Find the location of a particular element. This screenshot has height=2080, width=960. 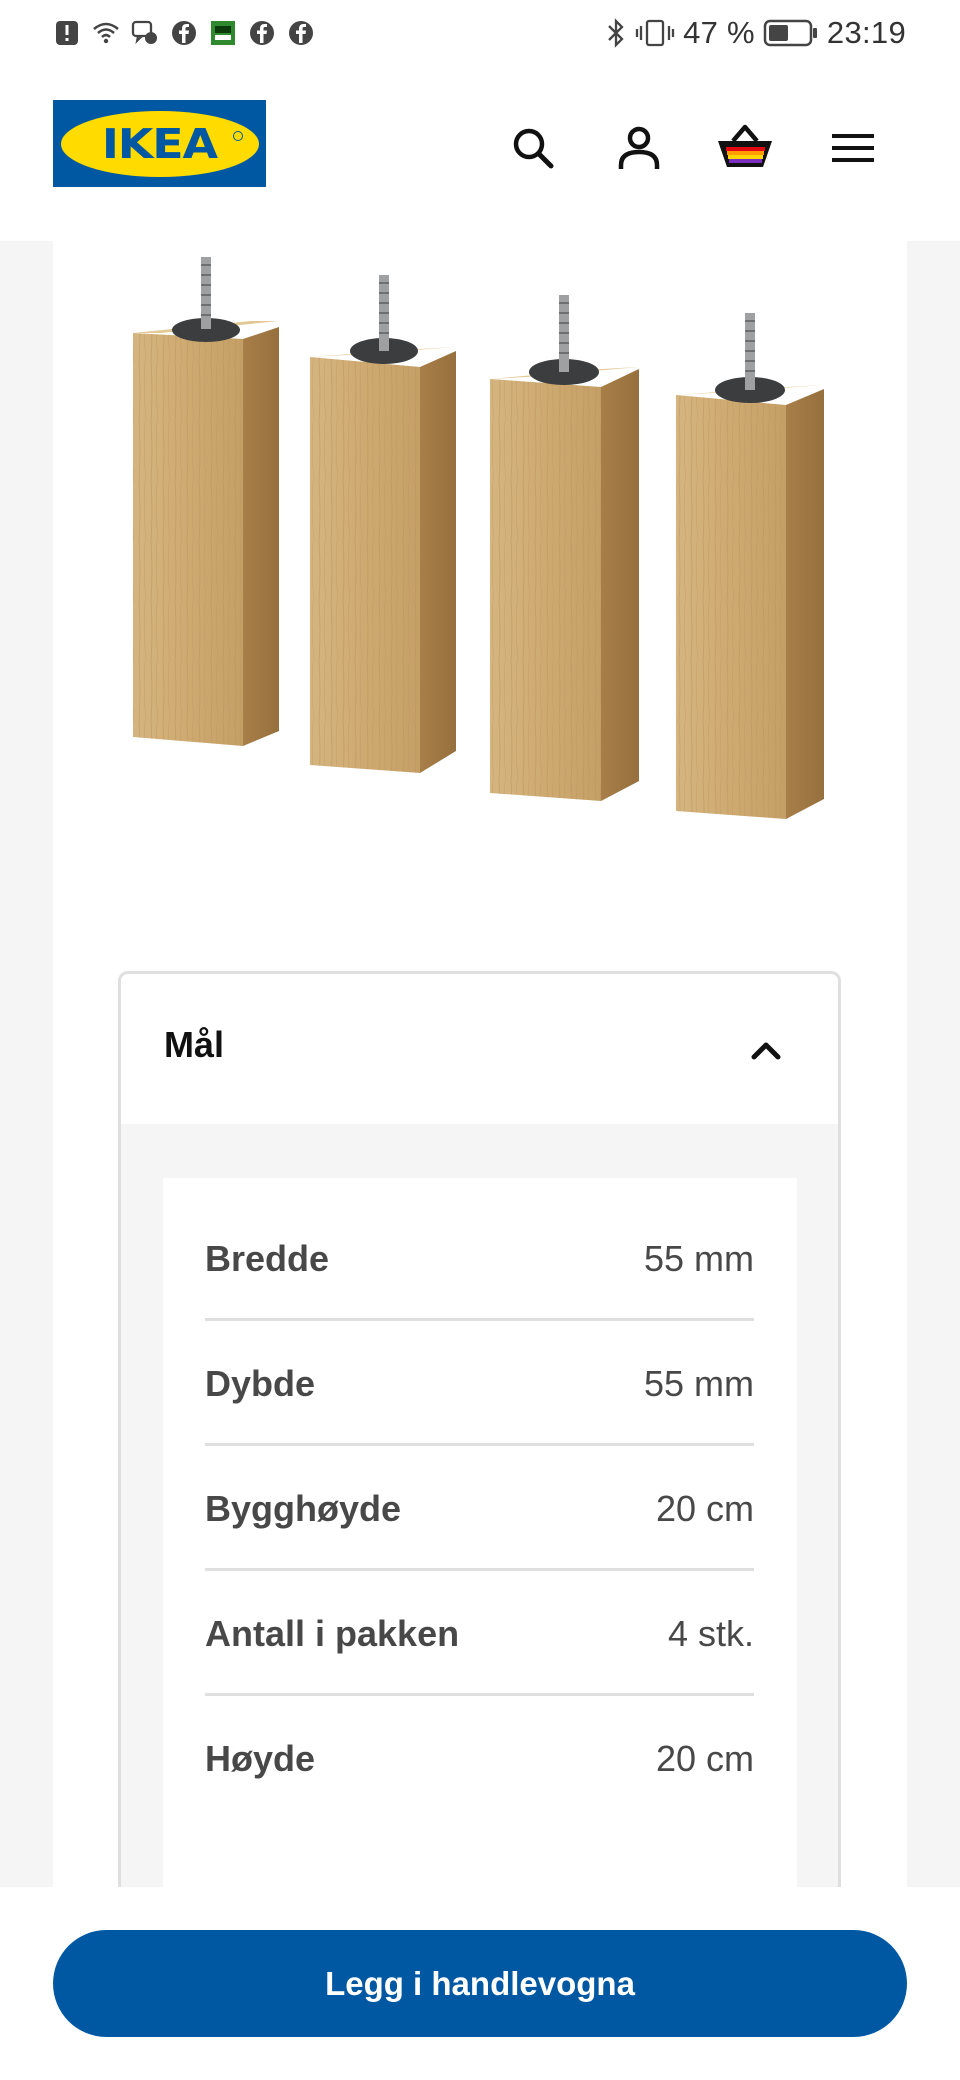

dimension-label: Antall i pakken is located at coordinates (332, 1633).